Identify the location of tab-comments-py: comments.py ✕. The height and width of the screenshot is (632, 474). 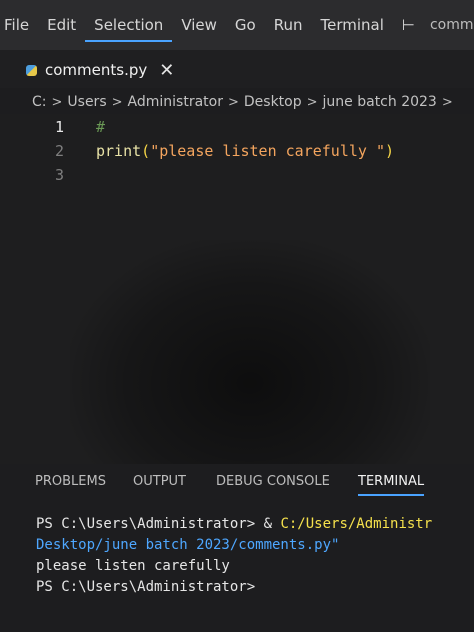
(100, 70).